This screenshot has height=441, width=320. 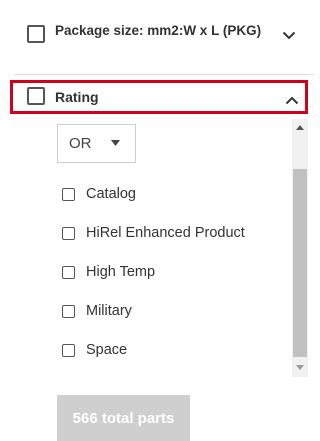 What do you see at coordinates (107, 350) in the screenshot?
I see `option-label: Space` at bounding box center [107, 350].